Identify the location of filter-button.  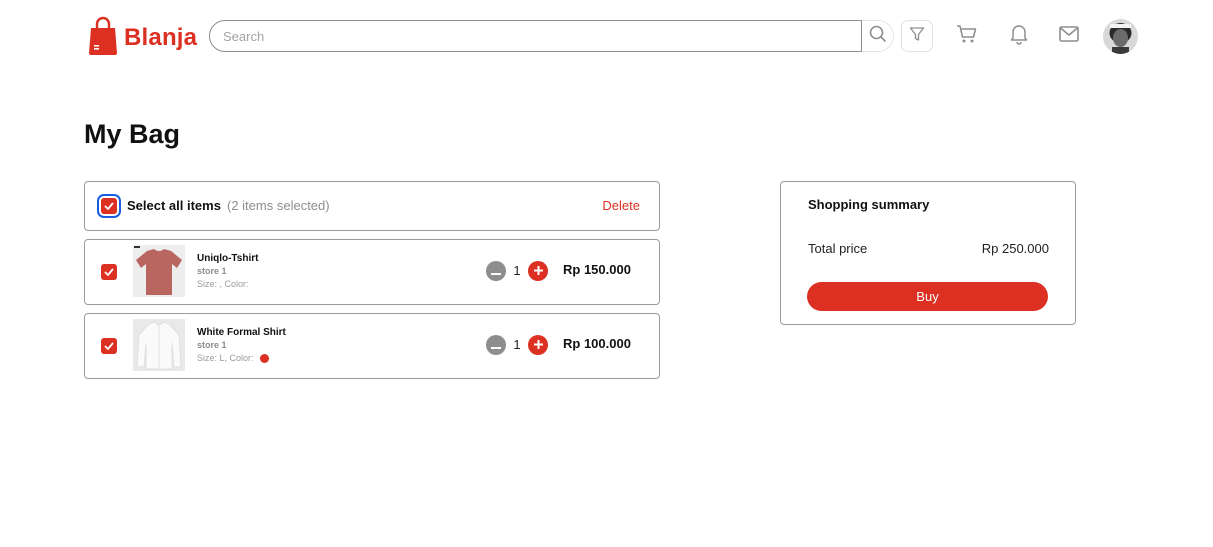
(917, 36).